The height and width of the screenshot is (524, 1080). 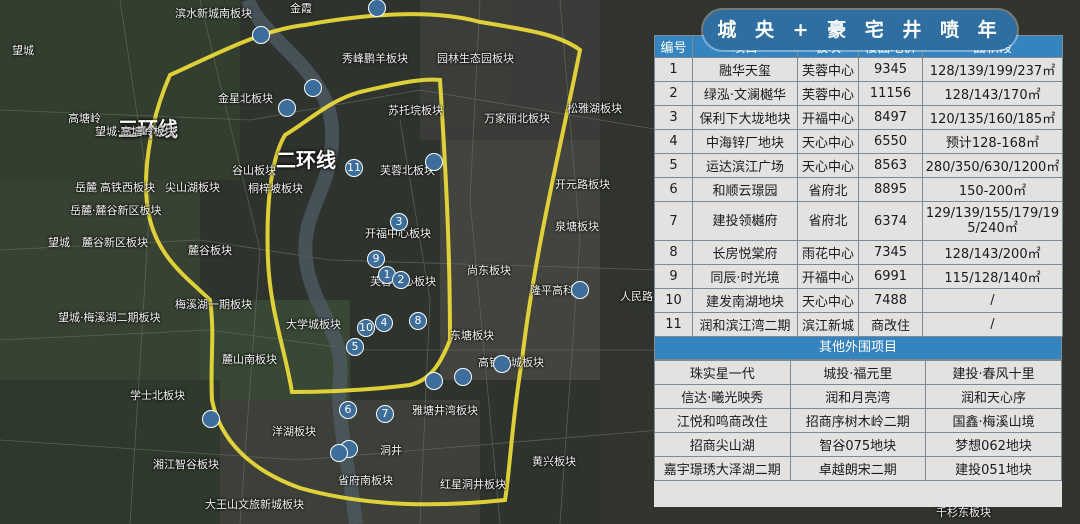 What do you see at coordinates (673, 93) in the screenshot?
I see `table-cell: 2` at bounding box center [673, 93].